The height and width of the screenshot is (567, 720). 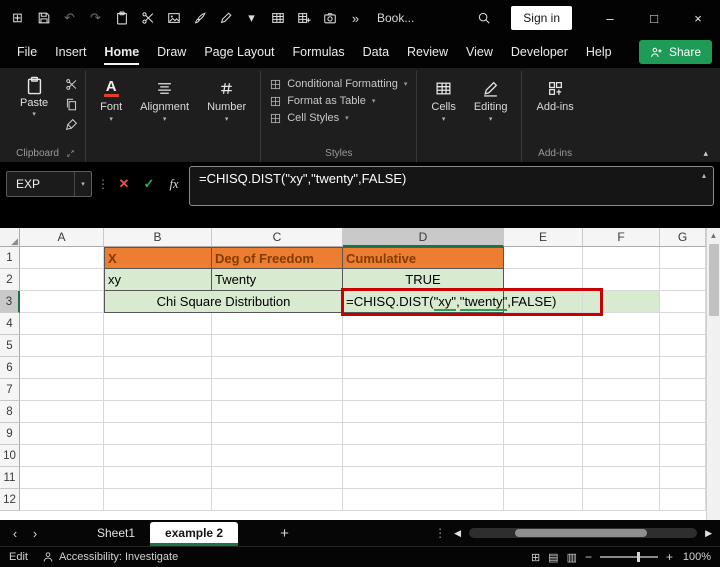 What do you see at coordinates (149, 184) in the screenshot?
I see `enter-button: ✓` at bounding box center [149, 184].